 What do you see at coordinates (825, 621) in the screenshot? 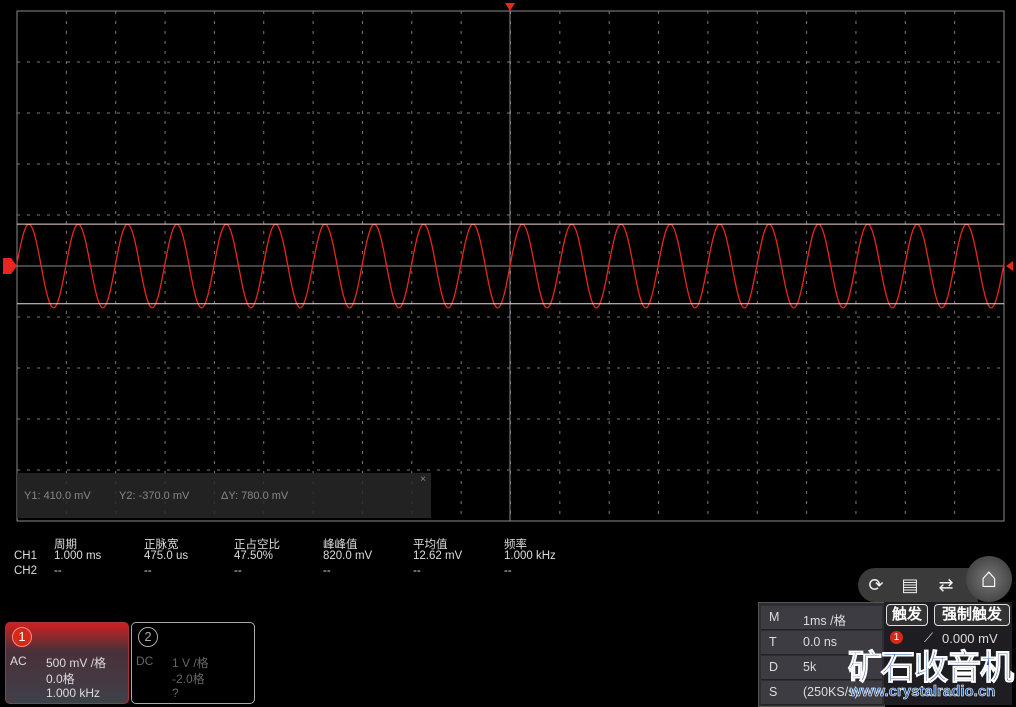
I see `timebase-scale: 1ms /格` at bounding box center [825, 621].